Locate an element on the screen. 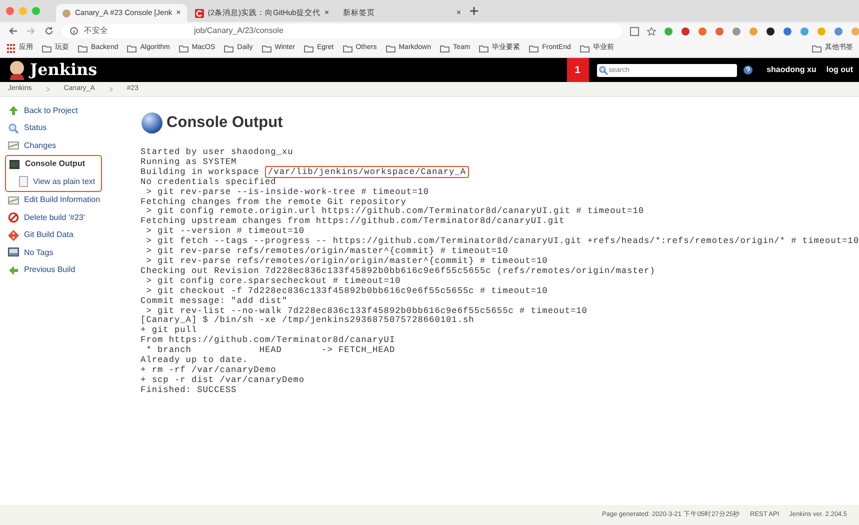  console-line: Started by user shaodong_xu is located at coordinates (217, 153).